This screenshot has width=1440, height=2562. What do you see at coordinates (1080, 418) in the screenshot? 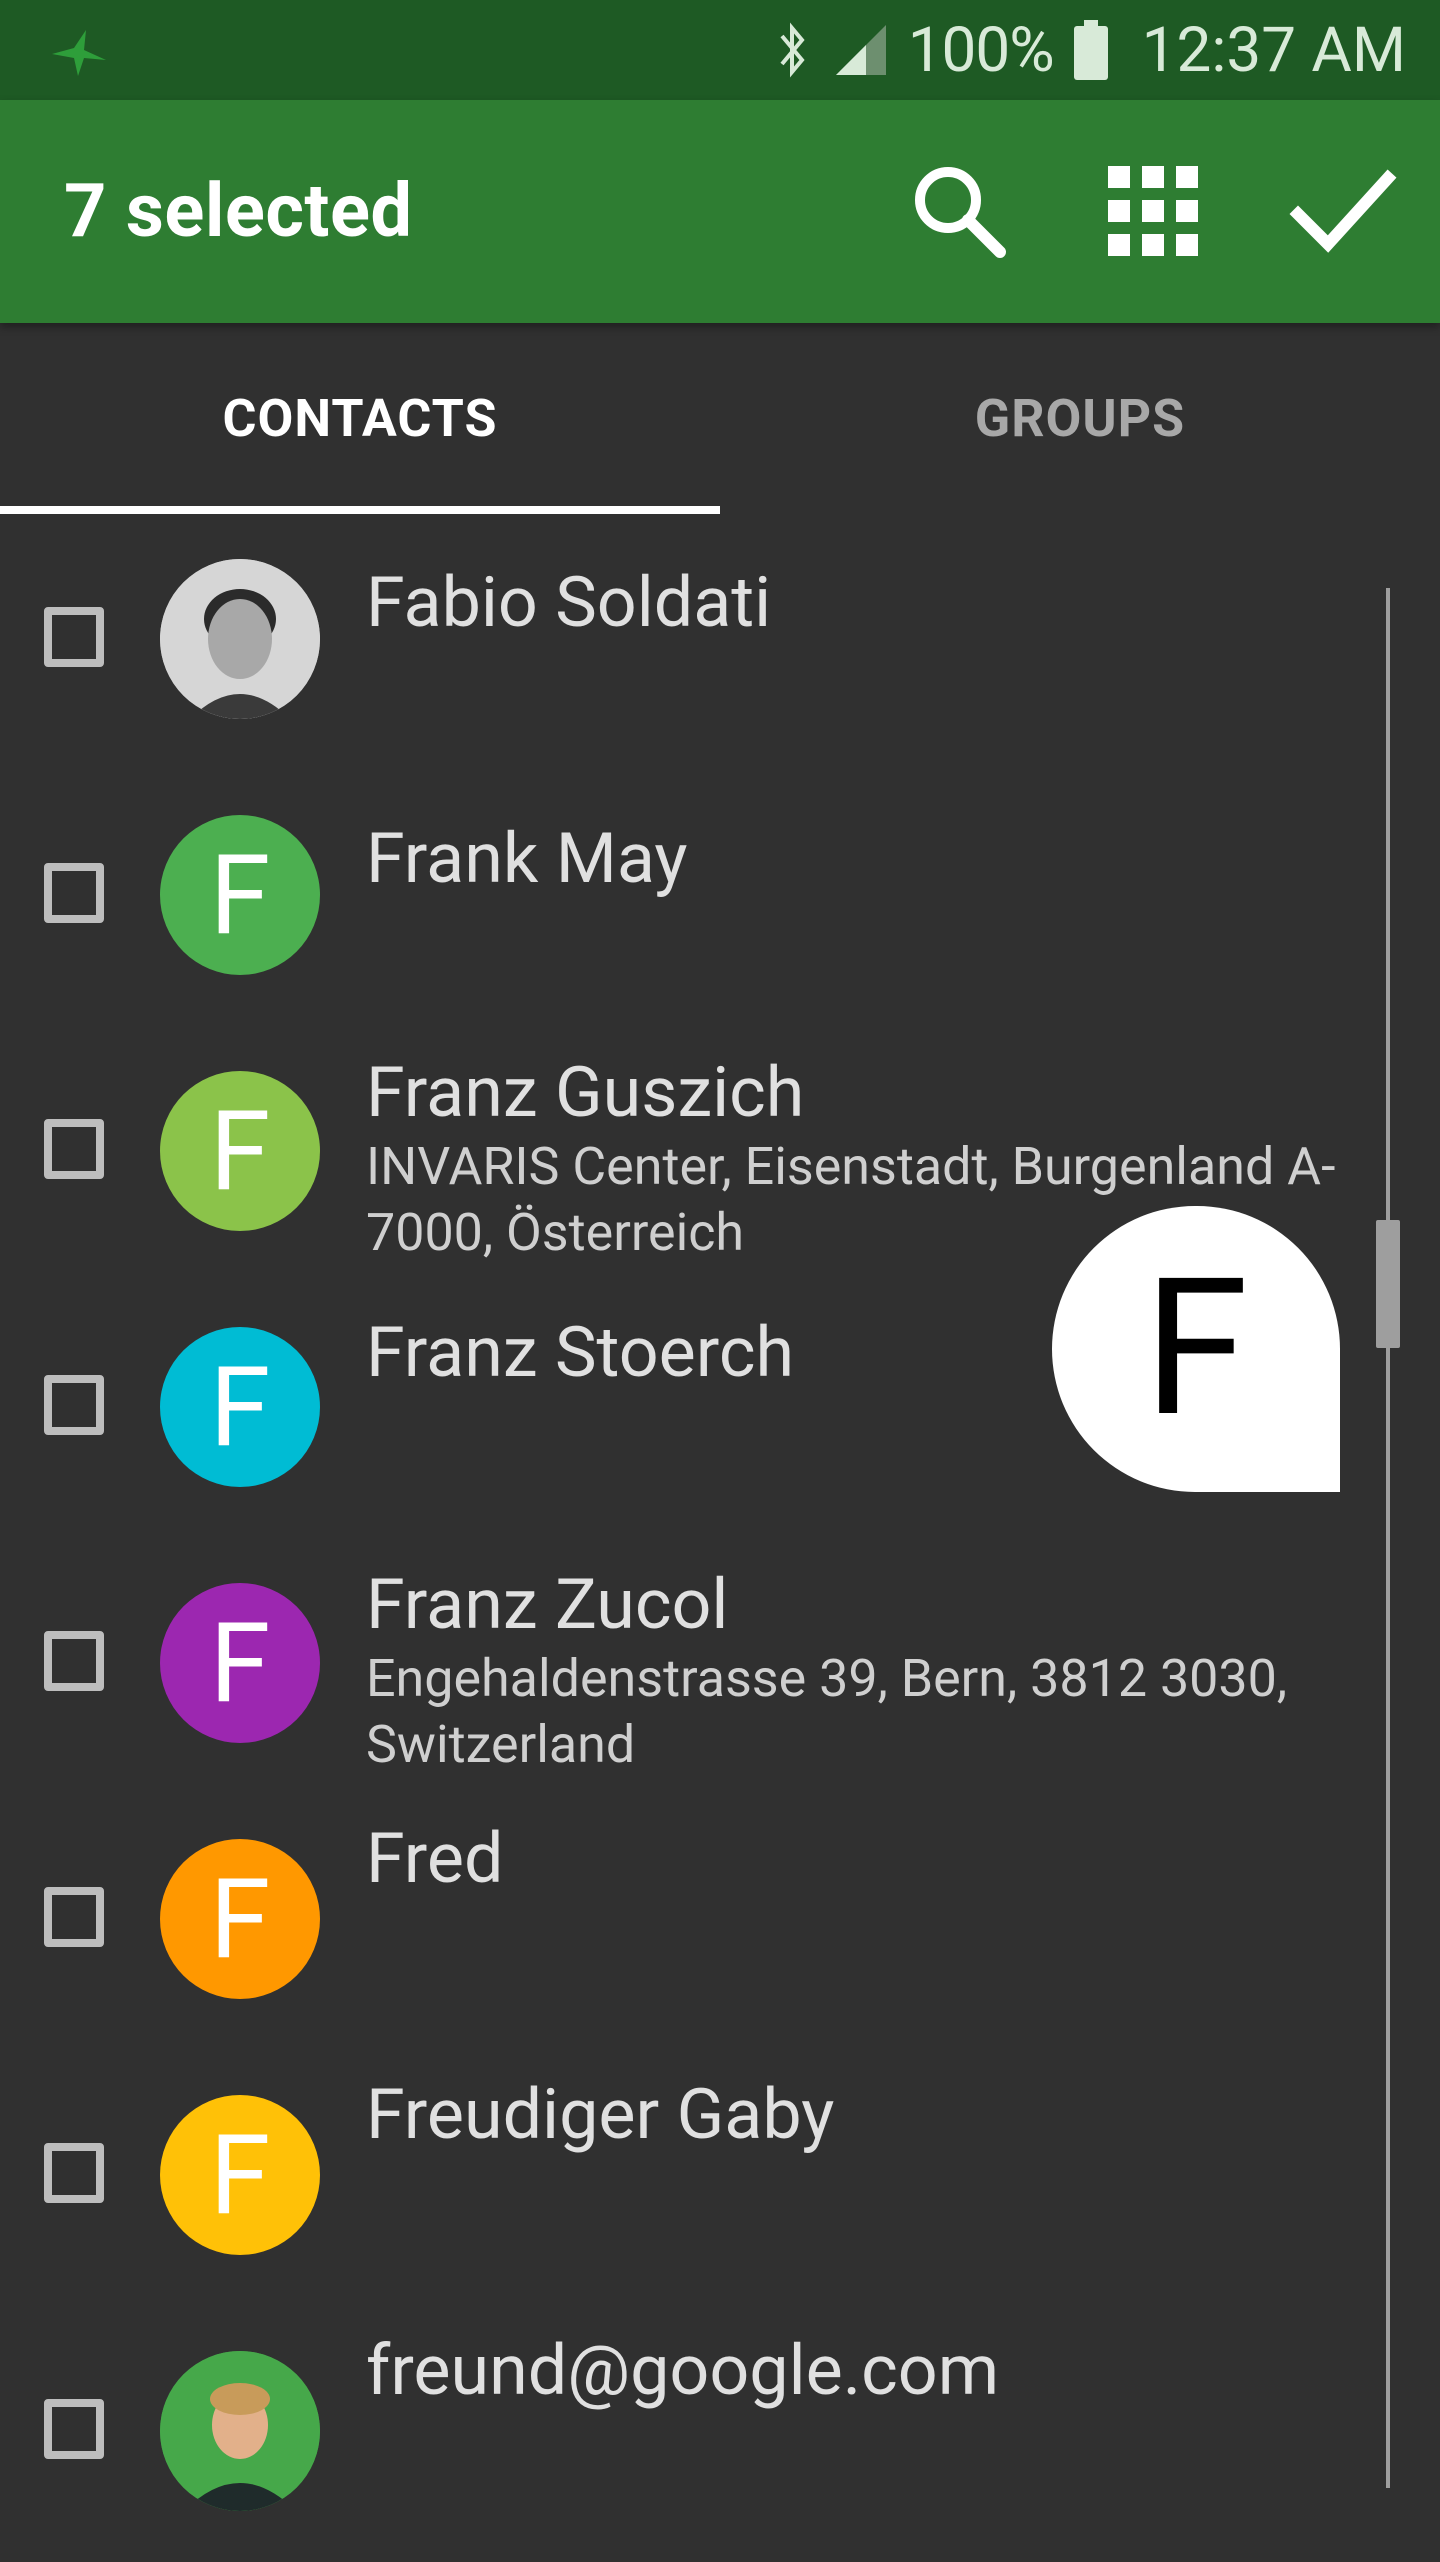
I see `tab-groups: GROUPS` at bounding box center [1080, 418].